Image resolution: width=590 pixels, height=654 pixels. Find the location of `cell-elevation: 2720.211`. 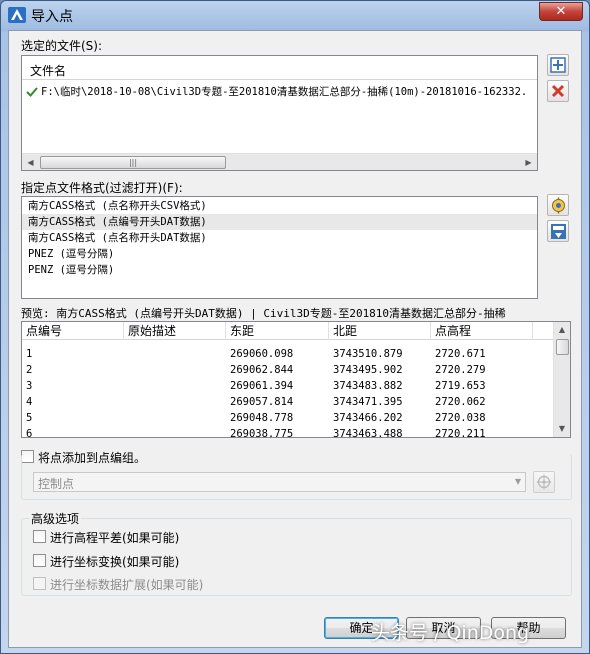

cell-elevation: 2720.211 is located at coordinates (460, 434).